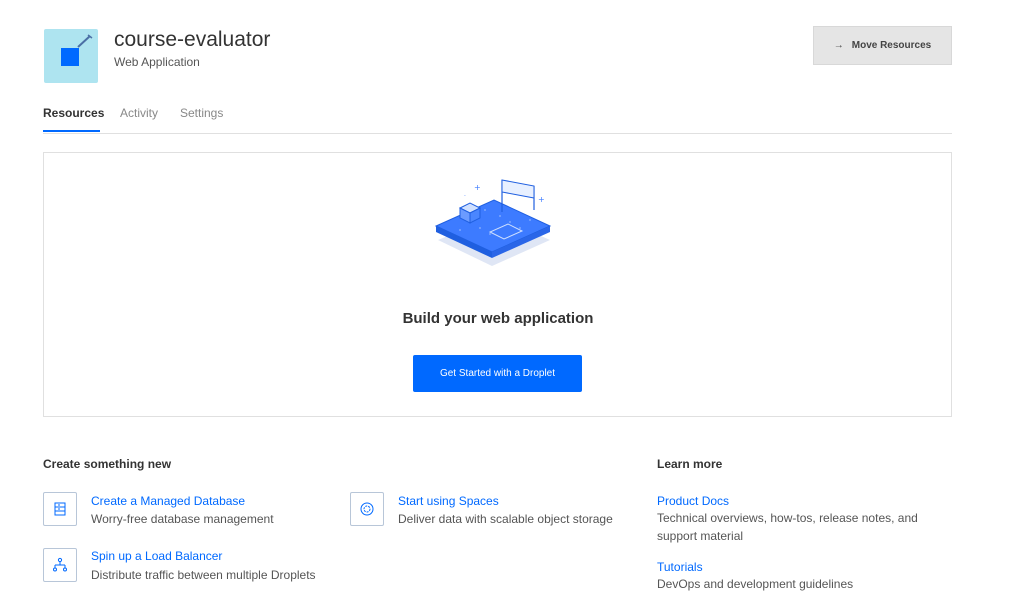 Image resolution: width=1024 pixels, height=593 pixels. I want to click on move-resources-label: Move Resources, so click(891, 45).